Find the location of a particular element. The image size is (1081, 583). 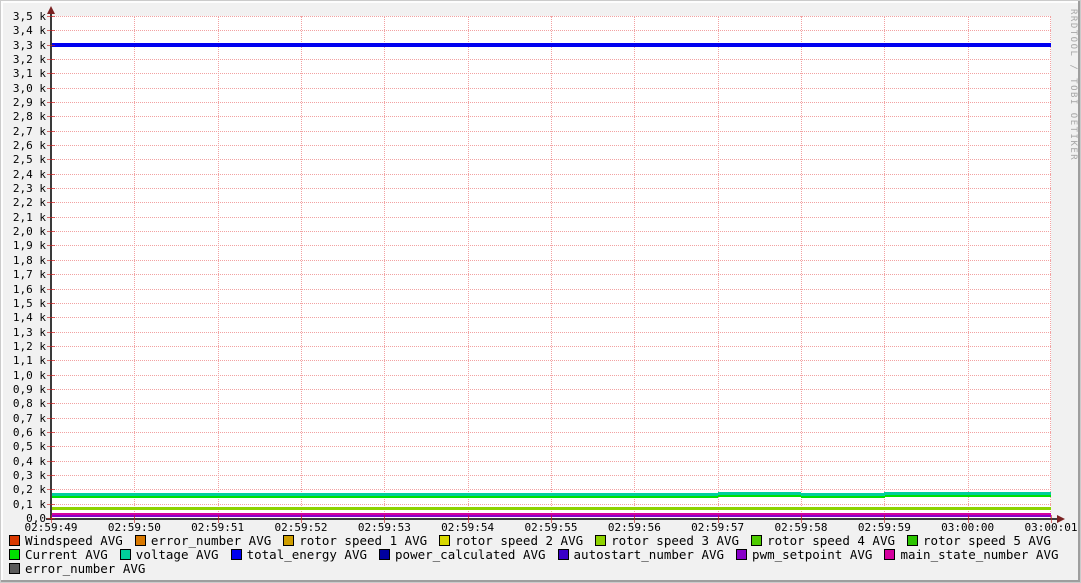

x-tick-label: 03:00:00 is located at coordinates (968, 527).